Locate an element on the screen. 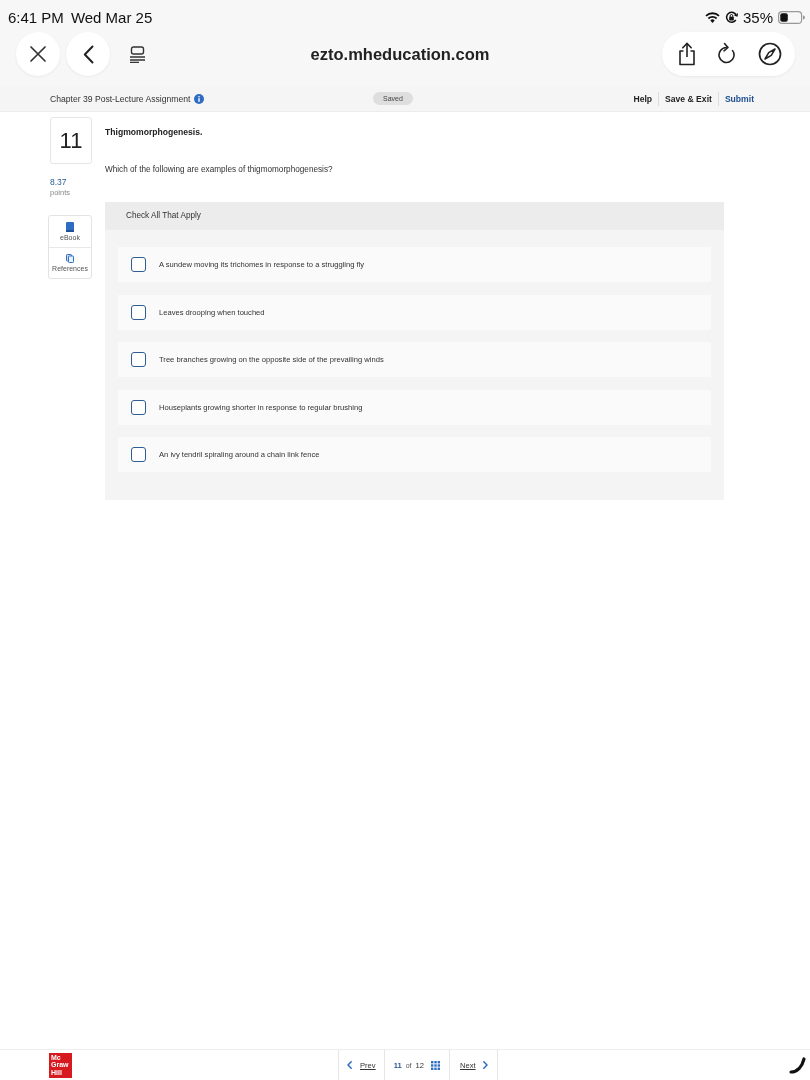 Image resolution: width=810 pixels, height=1080 pixels. header-link: Submit is located at coordinates (735, 98).